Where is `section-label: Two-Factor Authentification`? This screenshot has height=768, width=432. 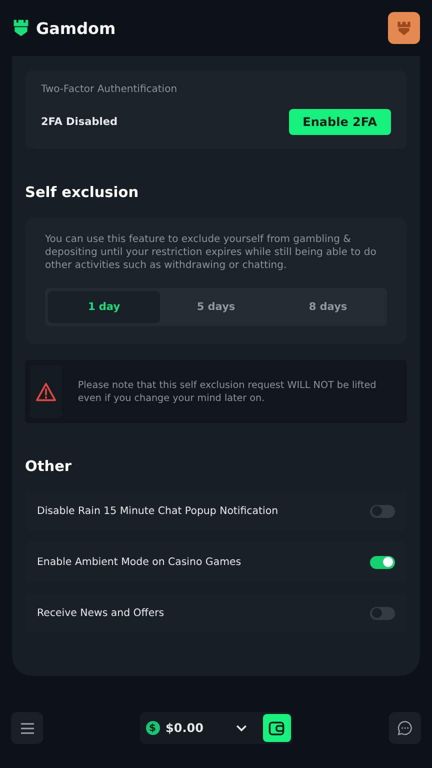
section-label: Two-Factor Authentification is located at coordinates (109, 89).